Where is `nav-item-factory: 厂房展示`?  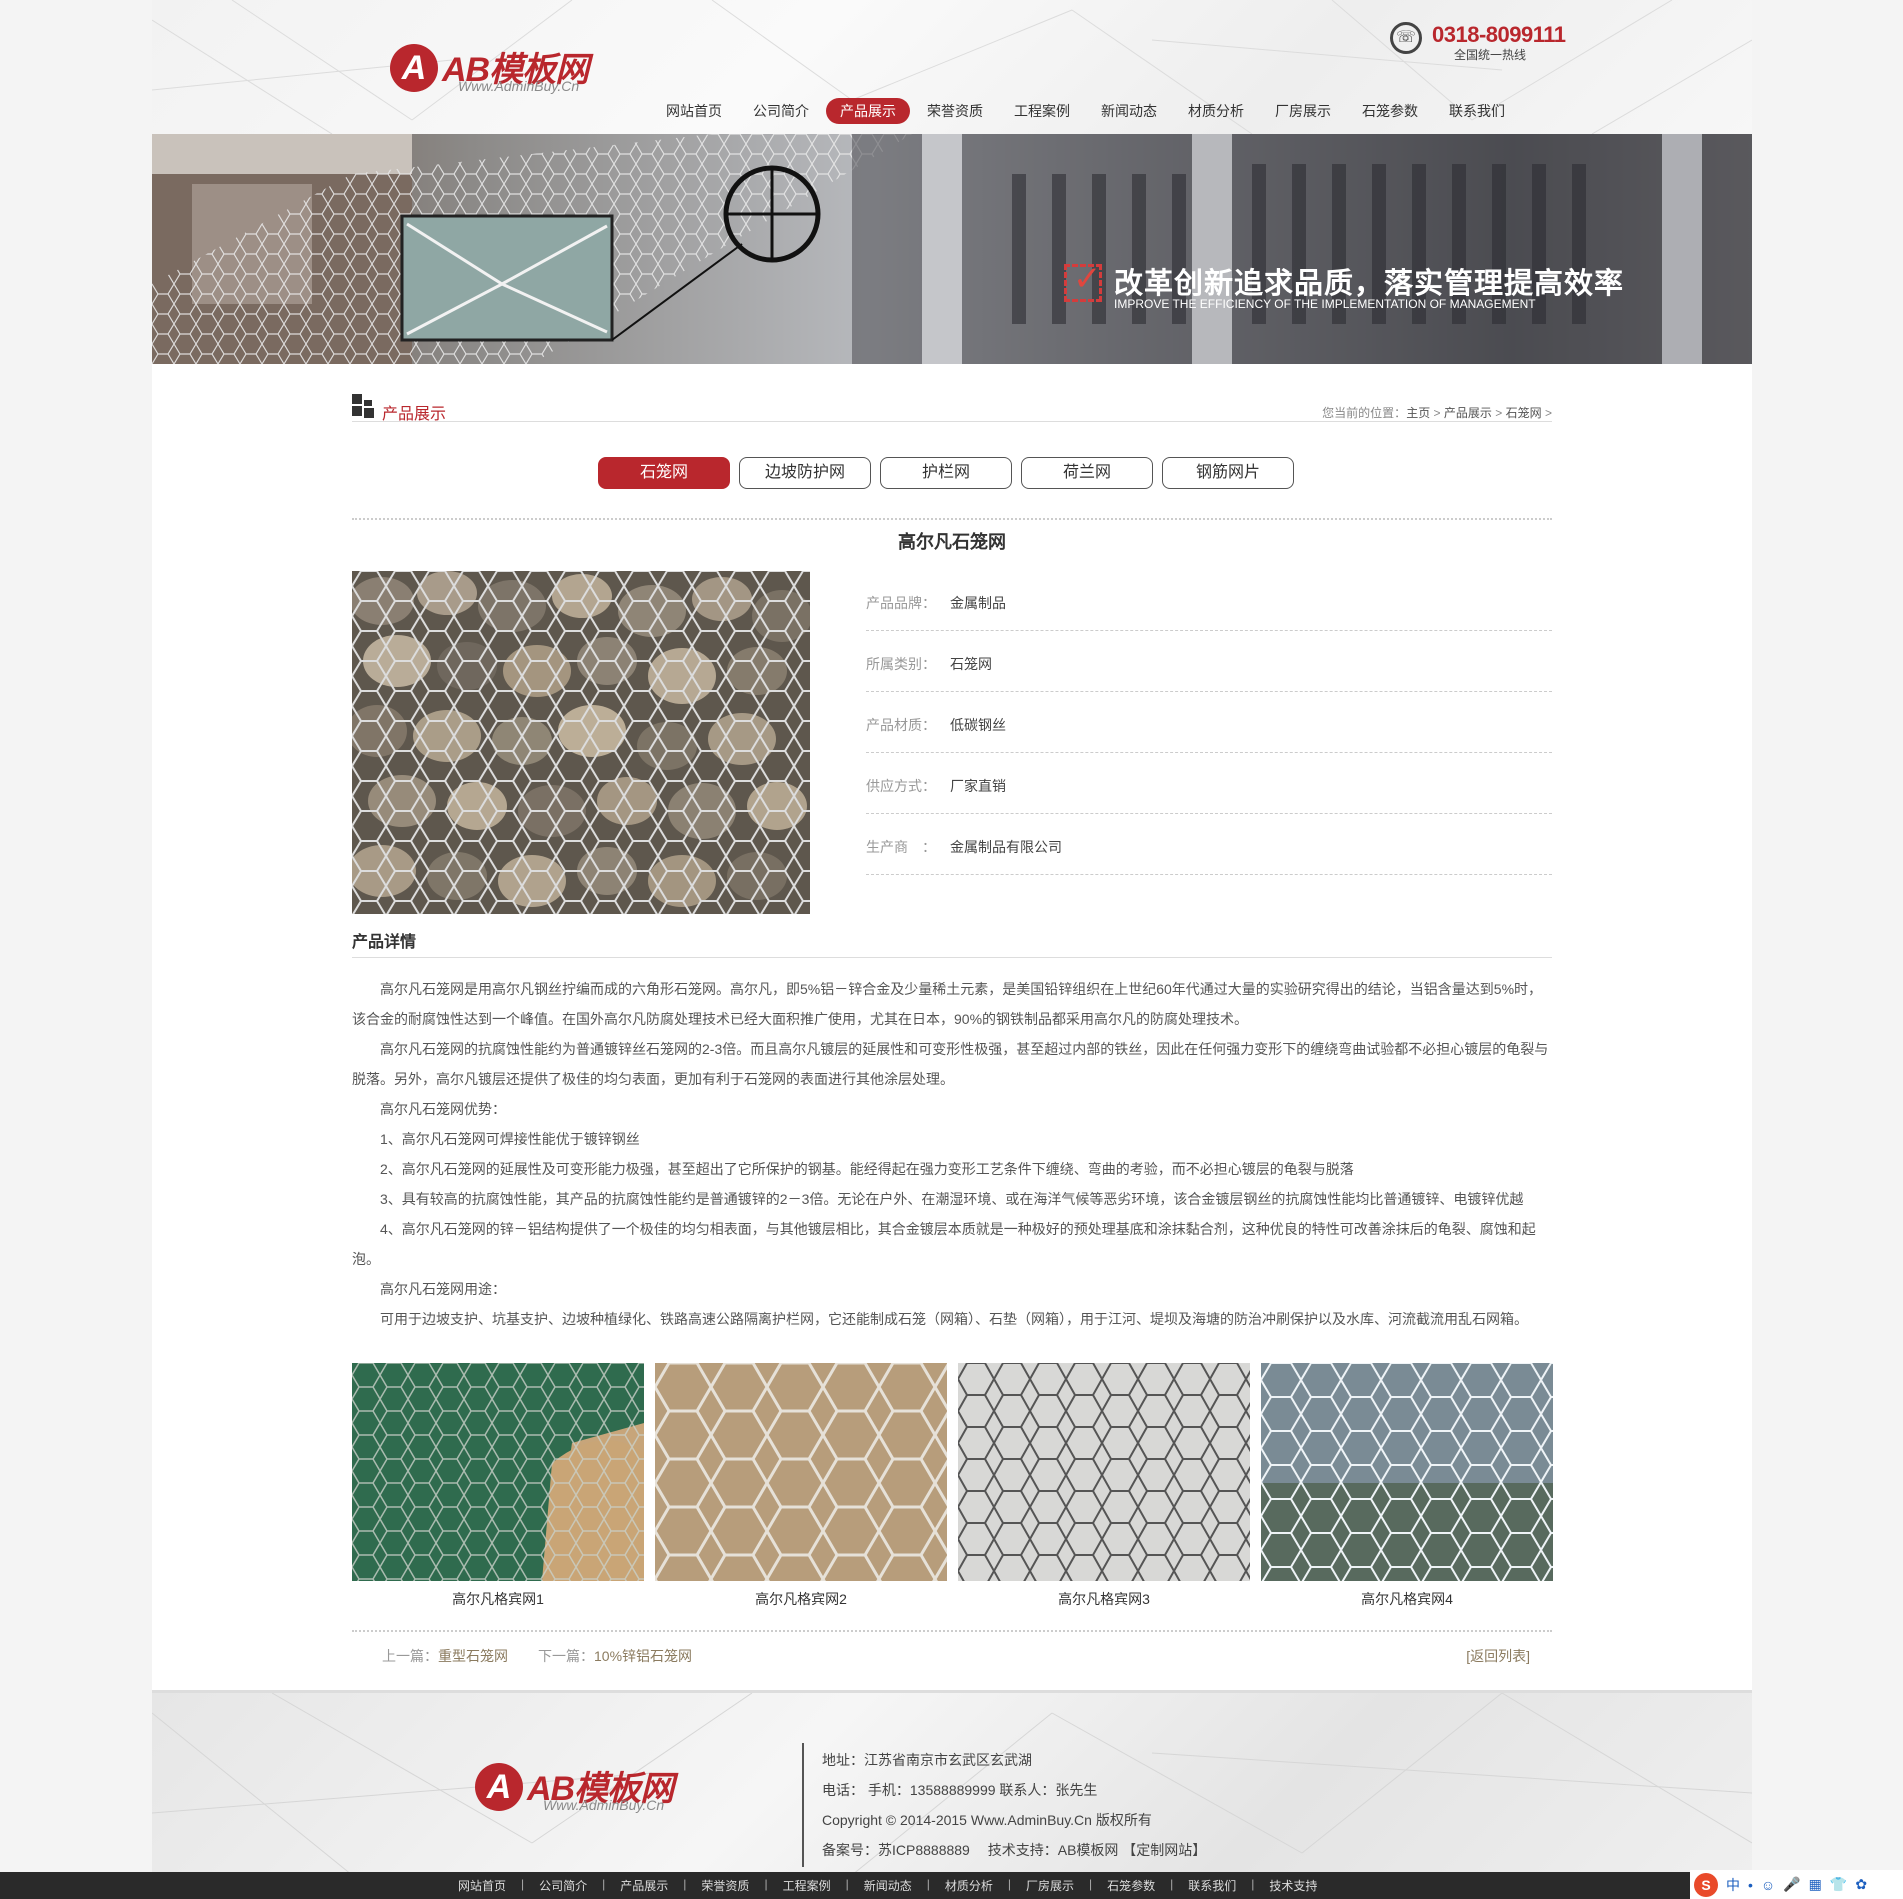
nav-item-factory: 厂房展示 is located at coordinates (1303, 111).